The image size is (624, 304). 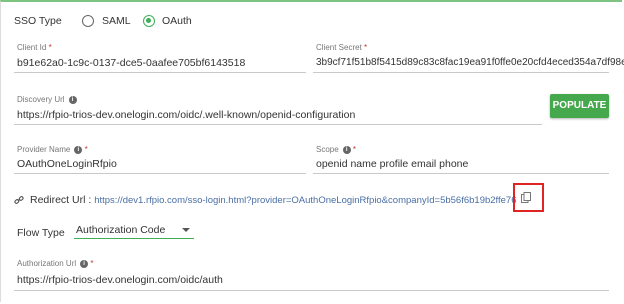 I want to click on flow-type-select: Authorization Code, so click(x=120, y=230).